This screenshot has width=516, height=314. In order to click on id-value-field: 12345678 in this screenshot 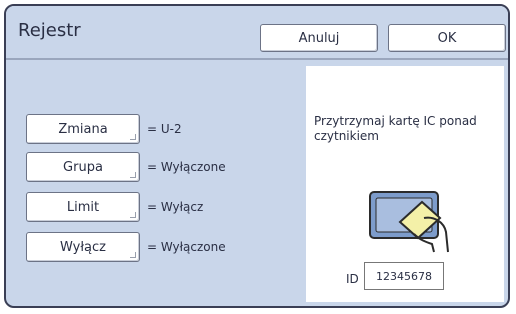, I will do `click(404, 276)`.